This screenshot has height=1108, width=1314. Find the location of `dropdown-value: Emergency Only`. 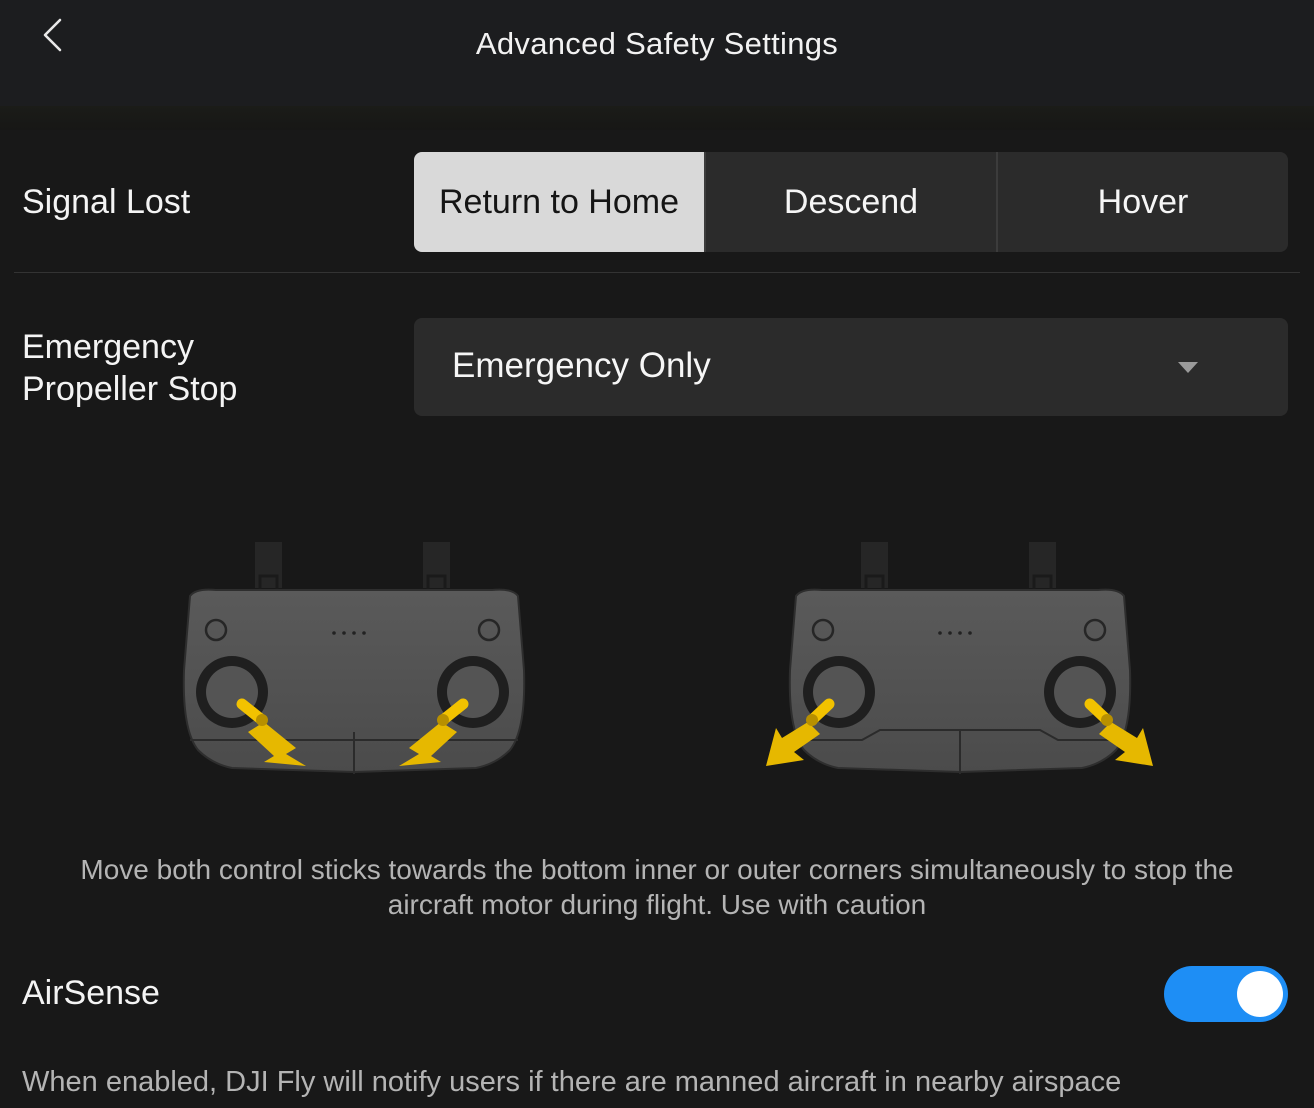

dropdown-value: Emergency Only is located at coordinates (581, 365).